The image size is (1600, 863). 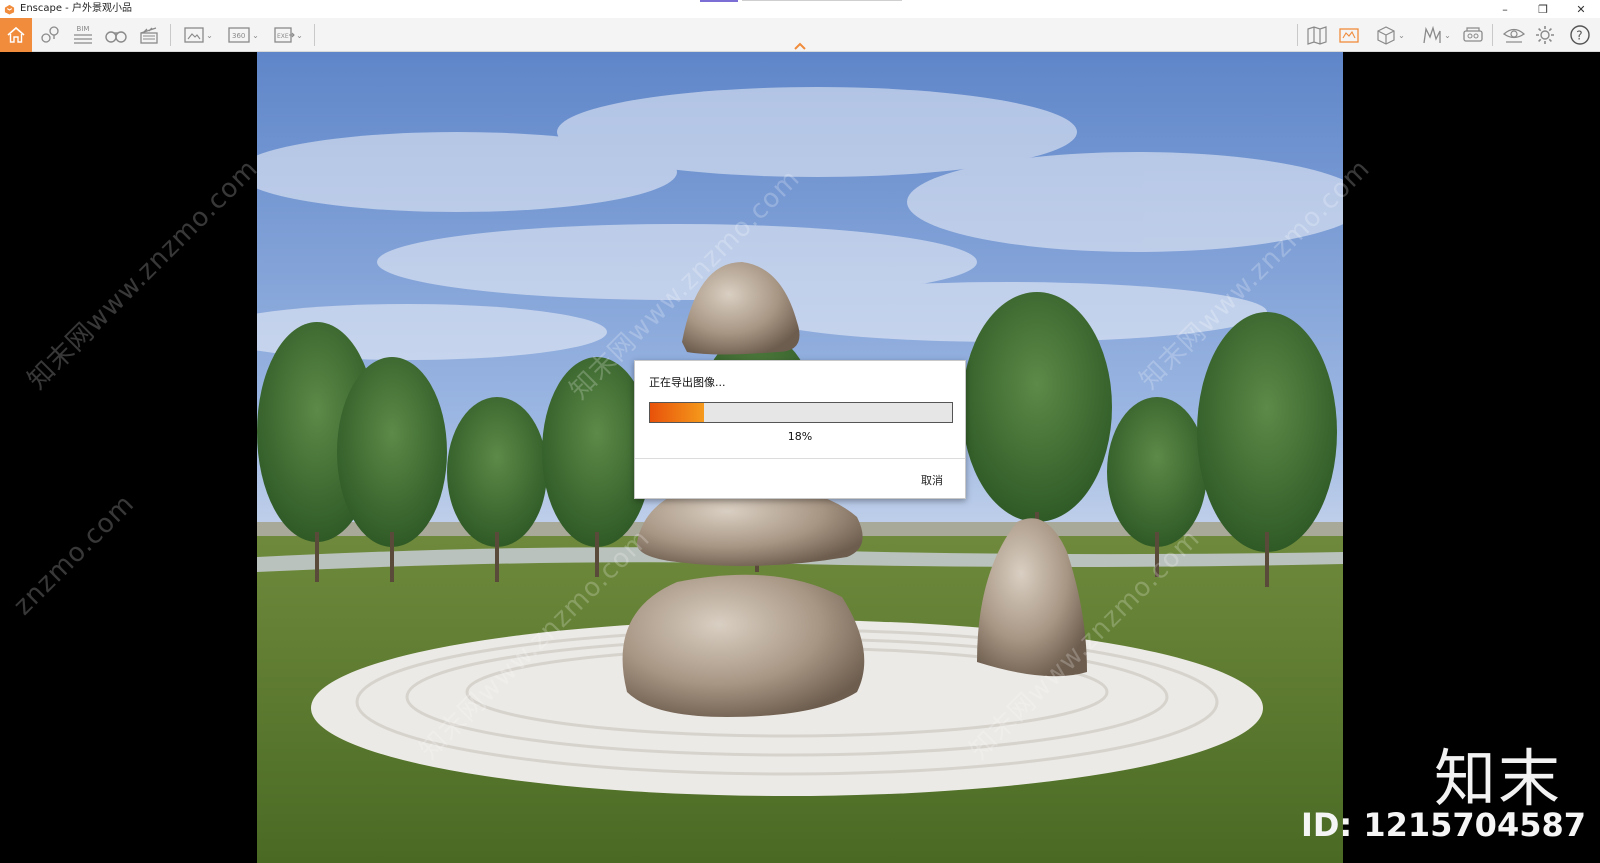 I want to click on map-button, so click(x=1317, y=35).